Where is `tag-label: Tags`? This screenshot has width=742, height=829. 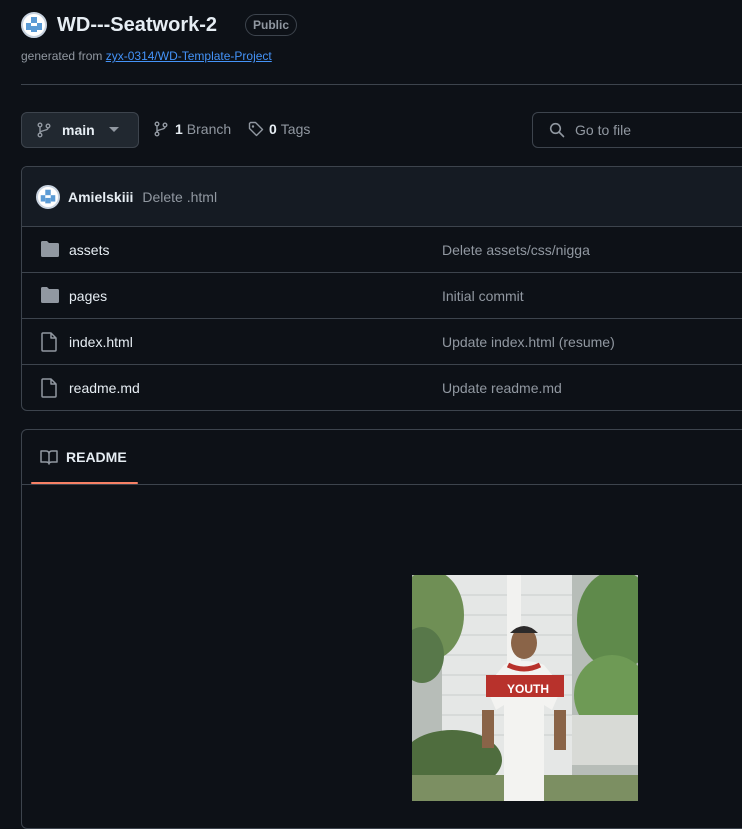
tag-label: Tags is located at coordinates (295, 129).